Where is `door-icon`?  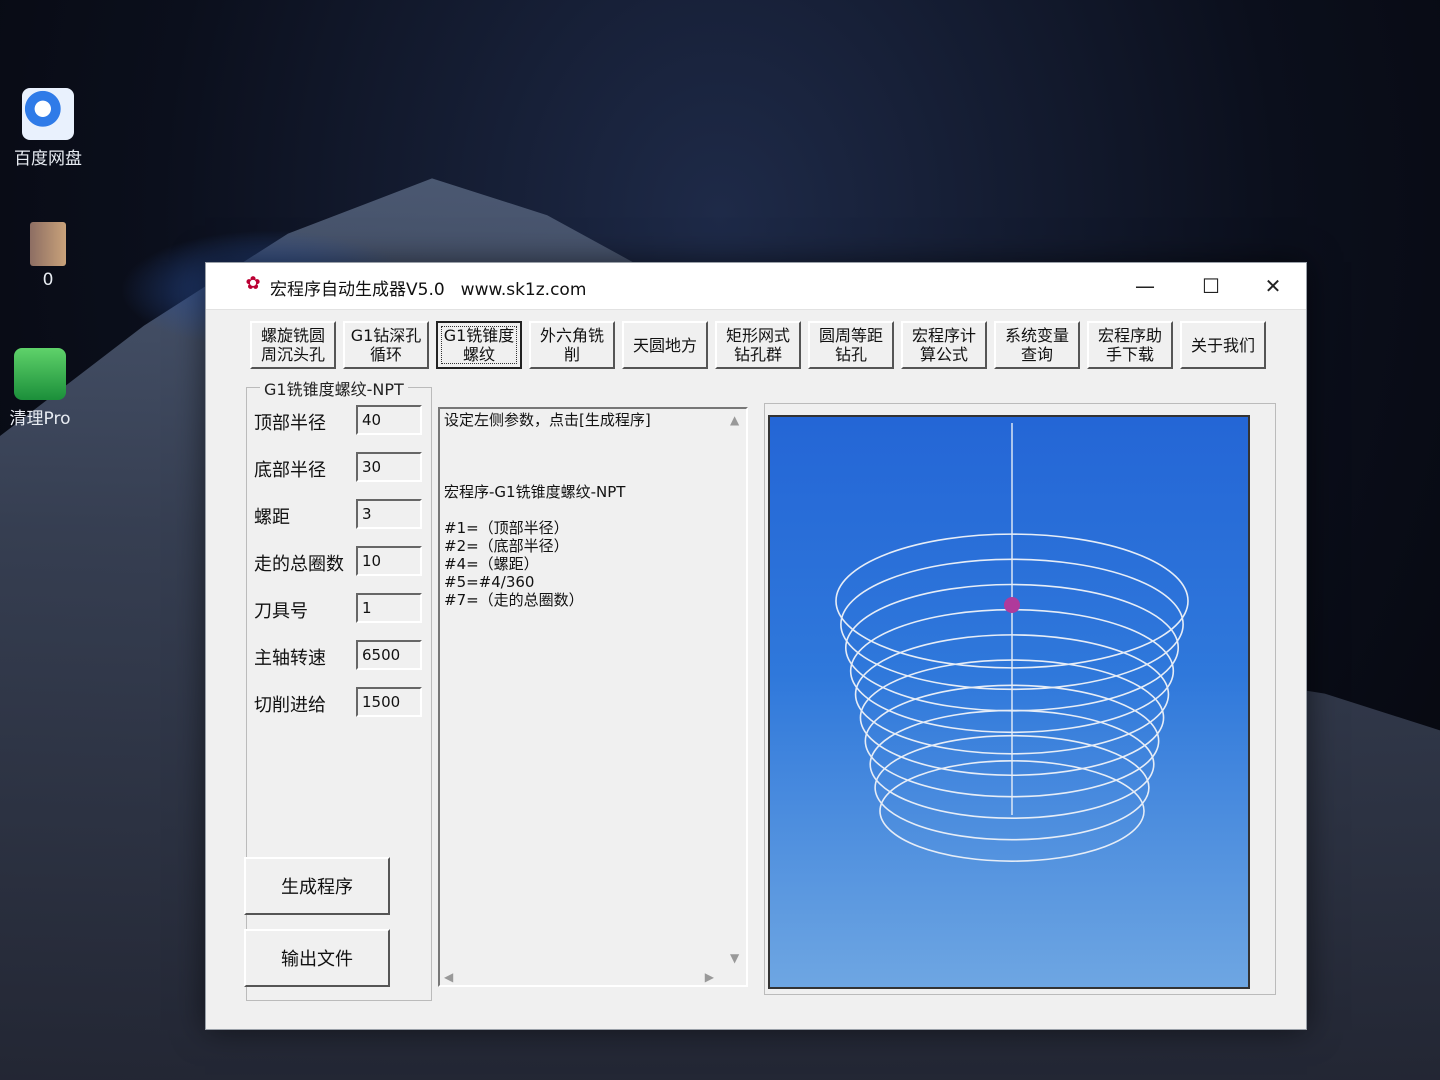
door-icon is located at coordinates (48, 244).